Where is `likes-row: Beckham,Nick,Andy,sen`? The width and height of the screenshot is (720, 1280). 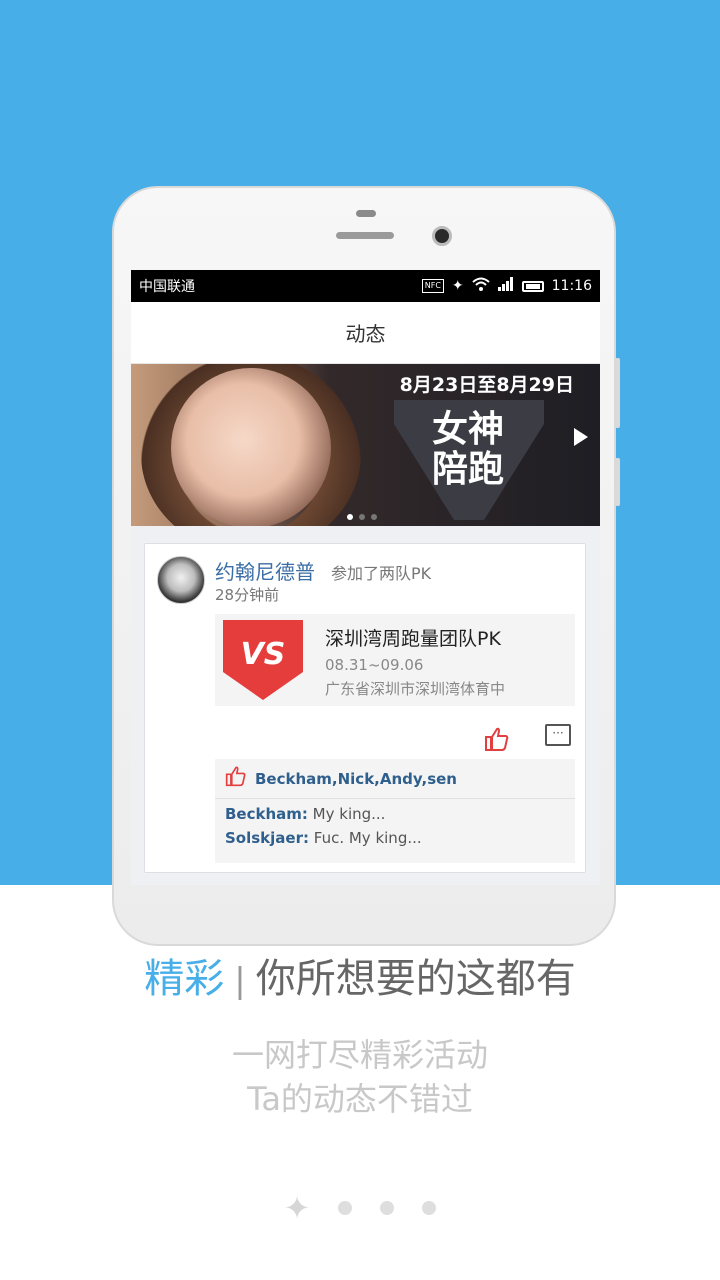
likes-row: Beckham,Nick,Andy,sen is located at coordinates (395, 779).